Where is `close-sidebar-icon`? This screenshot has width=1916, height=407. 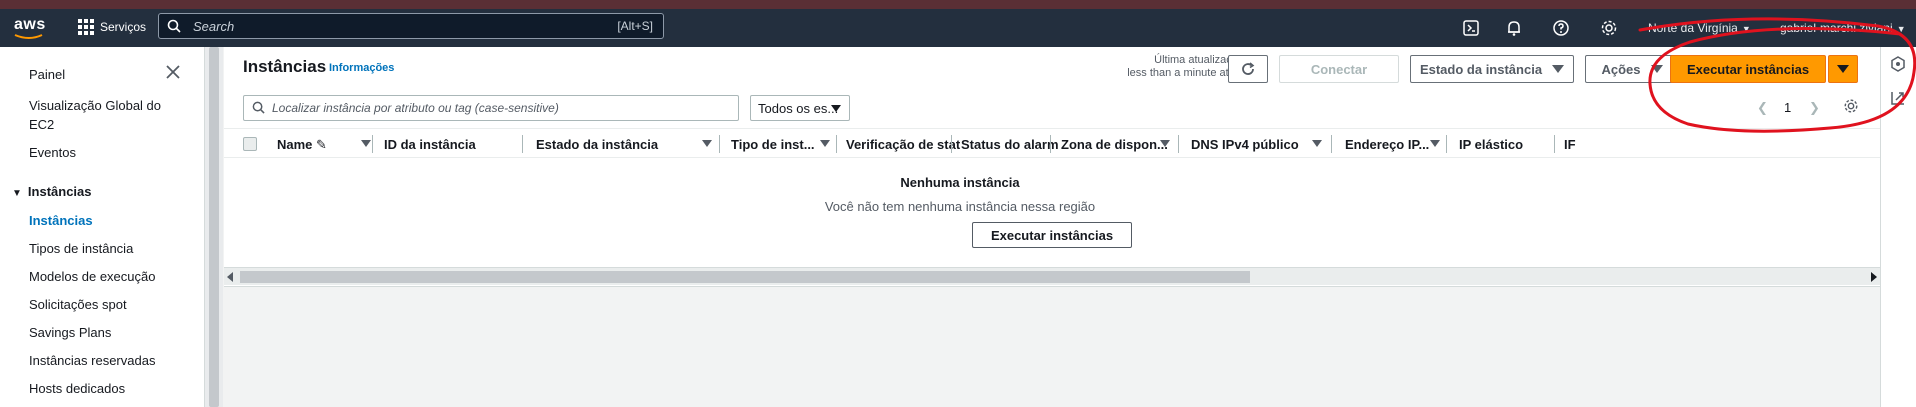
close-sidebar-icon is located at coordinates (173, 72).